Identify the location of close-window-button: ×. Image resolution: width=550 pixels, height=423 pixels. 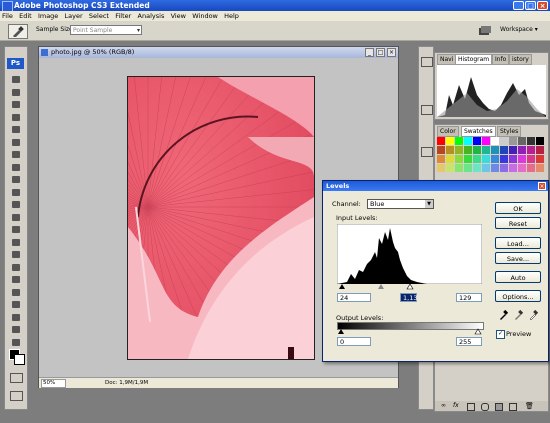
(542, 5).